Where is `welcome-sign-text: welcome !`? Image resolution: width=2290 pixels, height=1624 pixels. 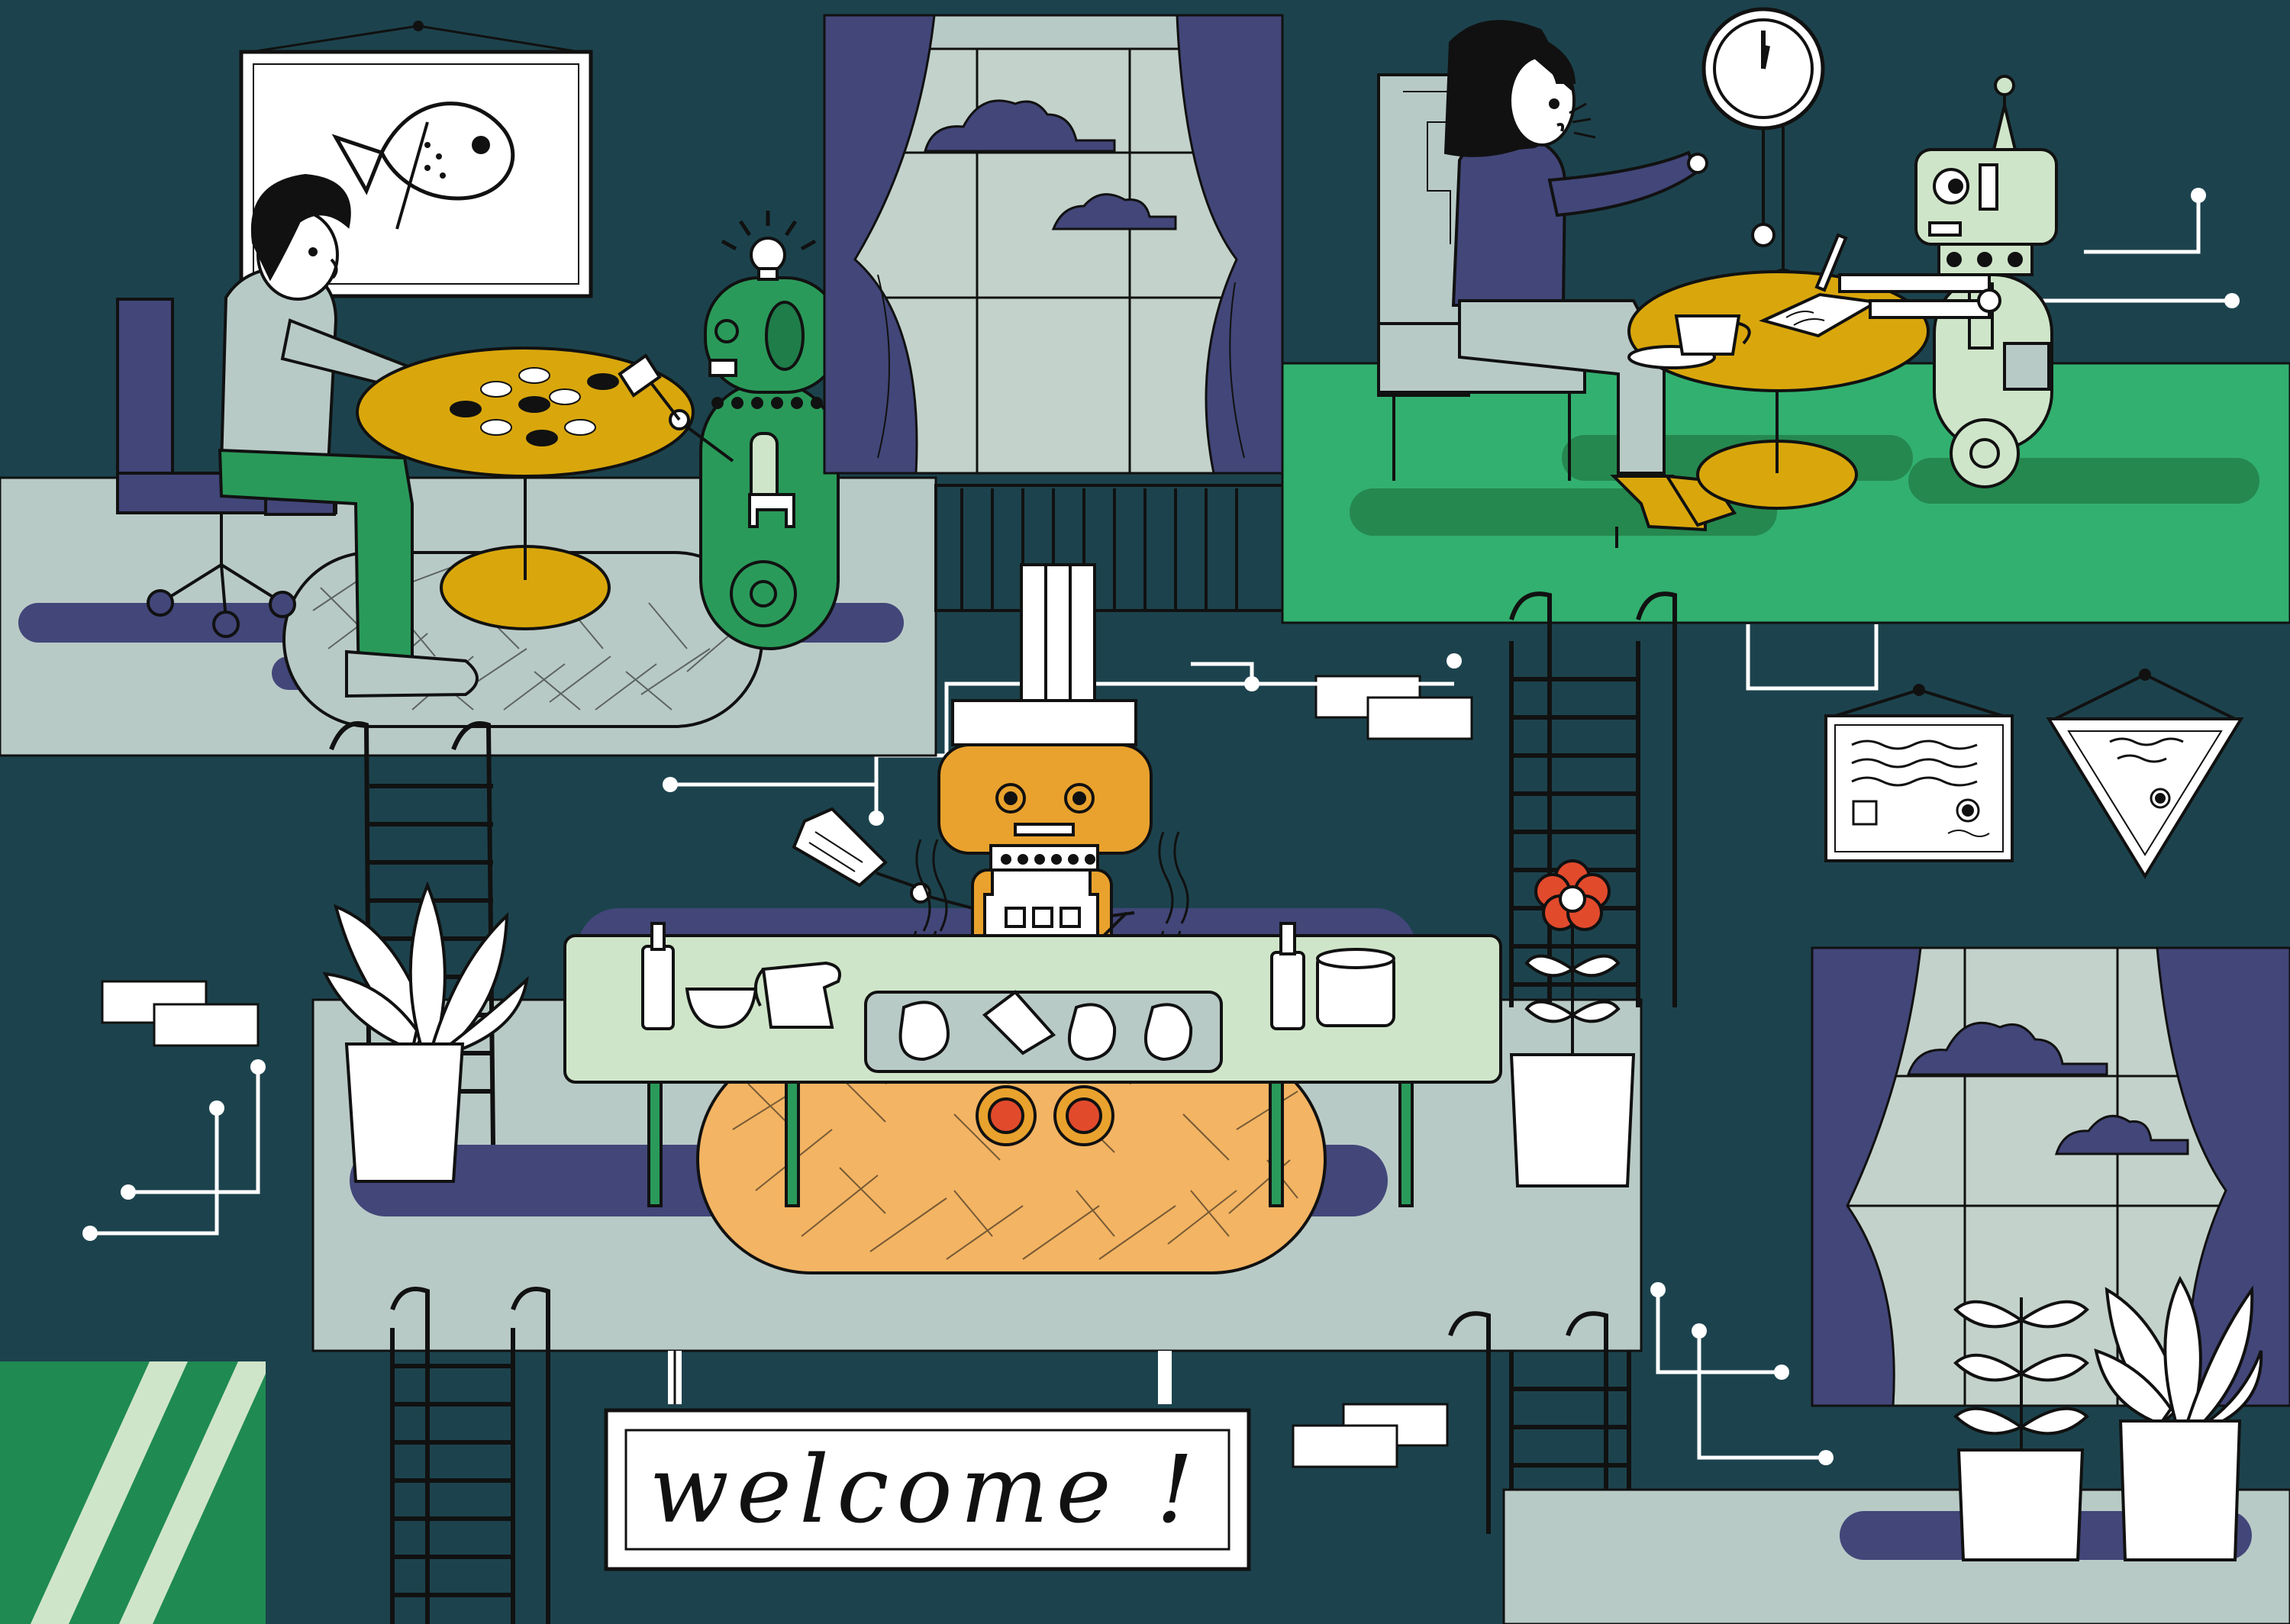 welcome-sign-text: welcome ! is located at coordinates (925, 1490).